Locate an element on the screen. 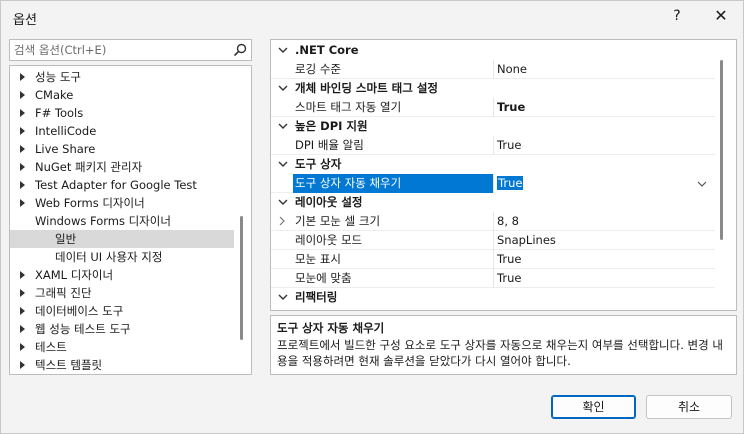 The width and height of the screenshot is (744, 434). search-box is located at coordinates (130, 50).